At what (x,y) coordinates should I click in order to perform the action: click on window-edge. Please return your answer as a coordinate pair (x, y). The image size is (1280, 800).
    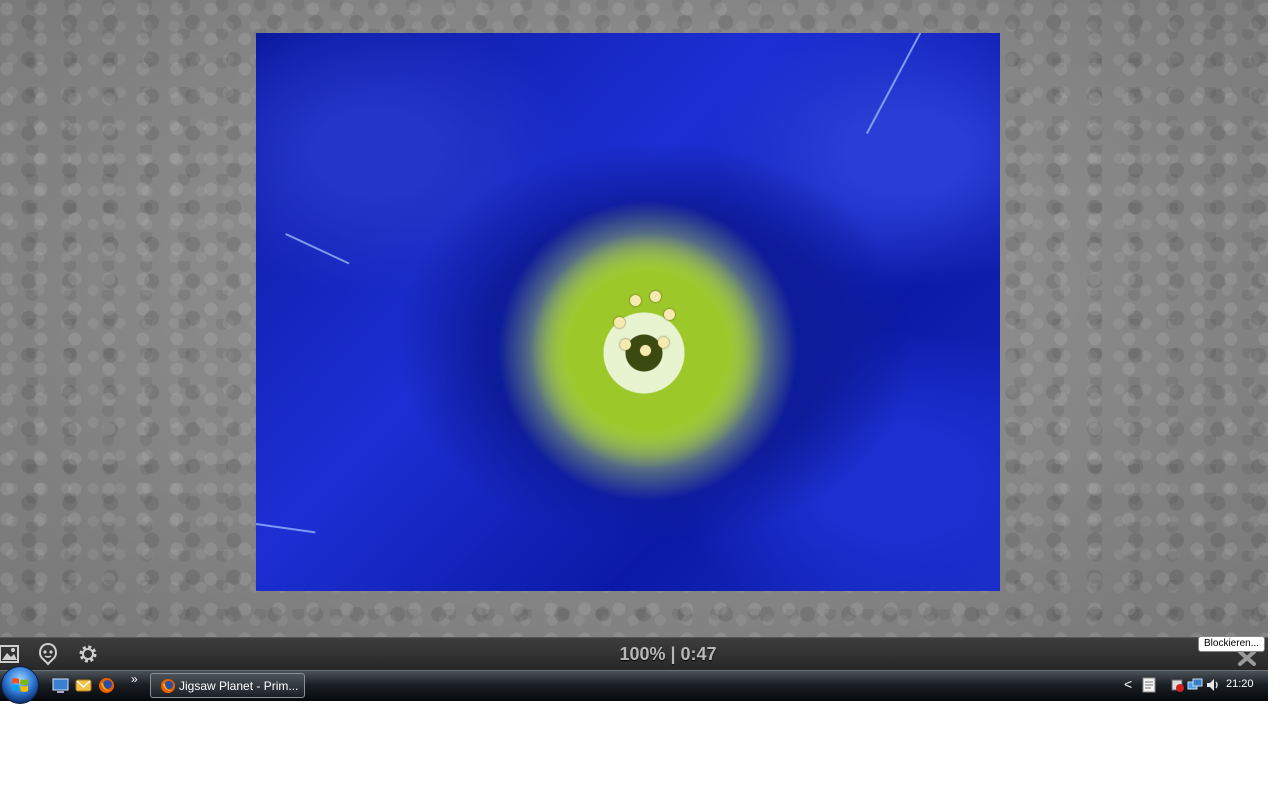
    Looking at the image, I should click on (1274, 350).